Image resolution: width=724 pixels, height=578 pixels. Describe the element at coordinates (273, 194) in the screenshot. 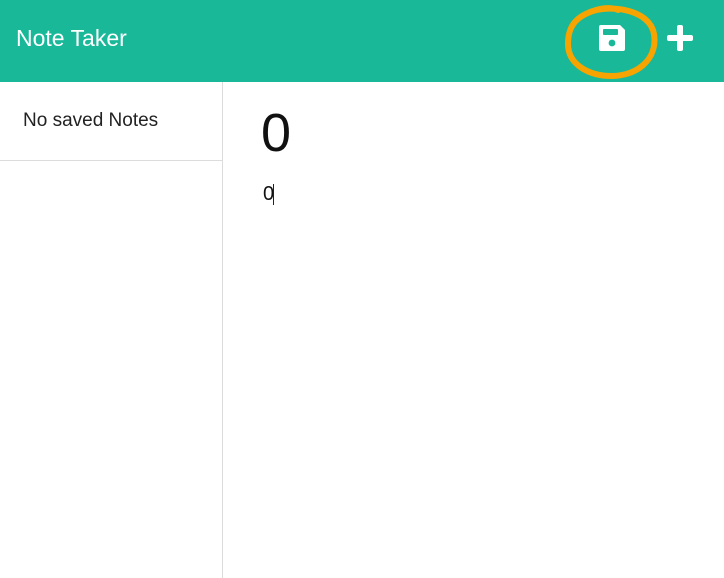

I see `text-cursor` at that location.